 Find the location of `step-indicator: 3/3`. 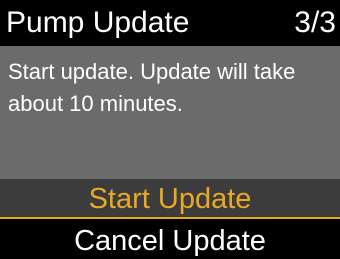

step-indicator: 3/3 is located at coordinates (315, 22).